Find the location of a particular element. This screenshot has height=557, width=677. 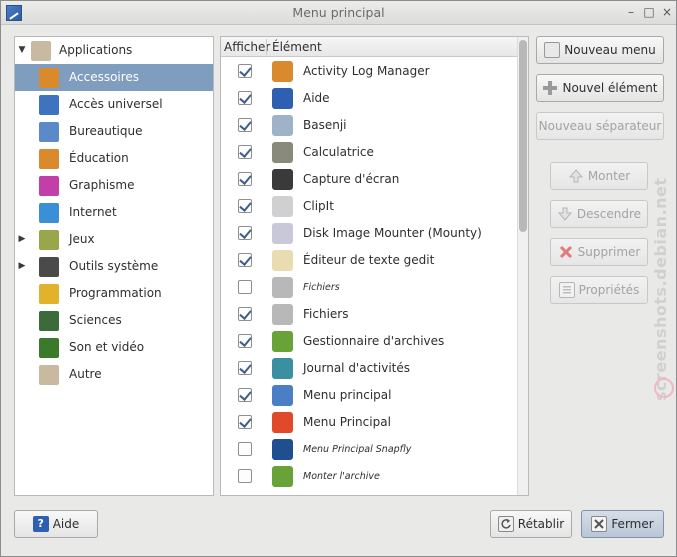

new-separator-label: Nouveau séparateur is located at coordinates (600, 126).